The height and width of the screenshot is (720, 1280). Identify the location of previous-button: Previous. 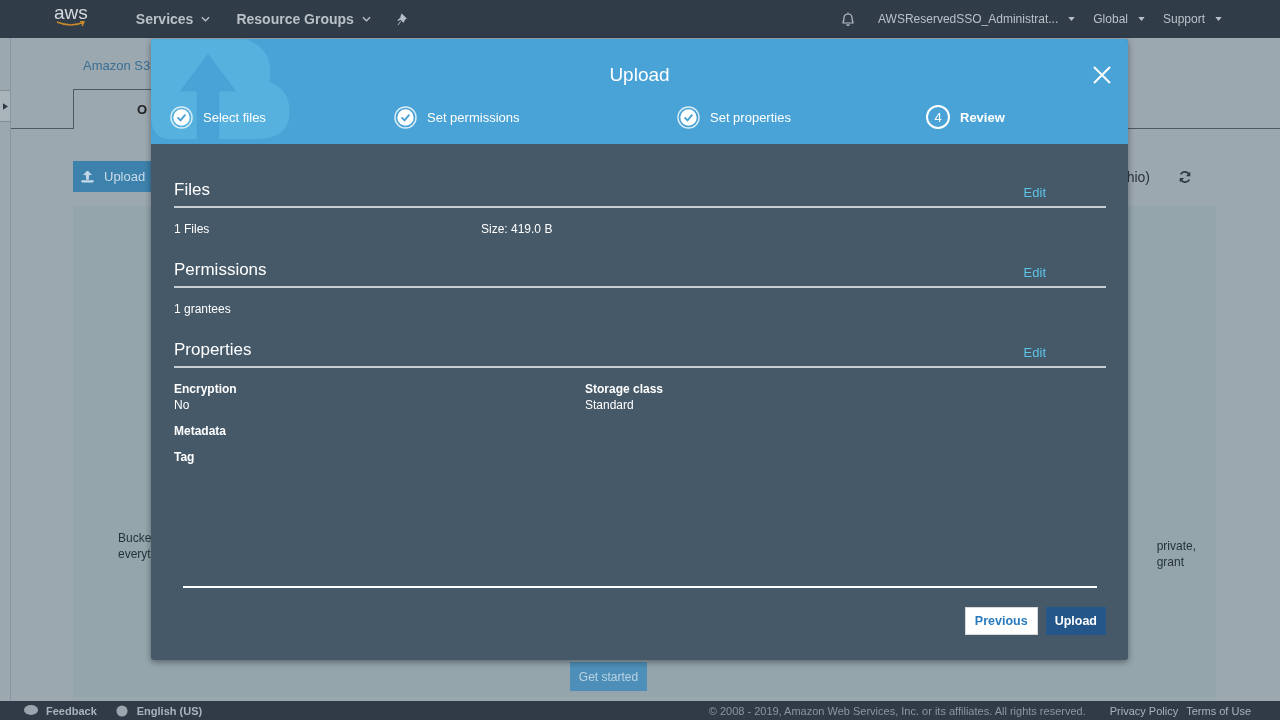
(1001, 621).